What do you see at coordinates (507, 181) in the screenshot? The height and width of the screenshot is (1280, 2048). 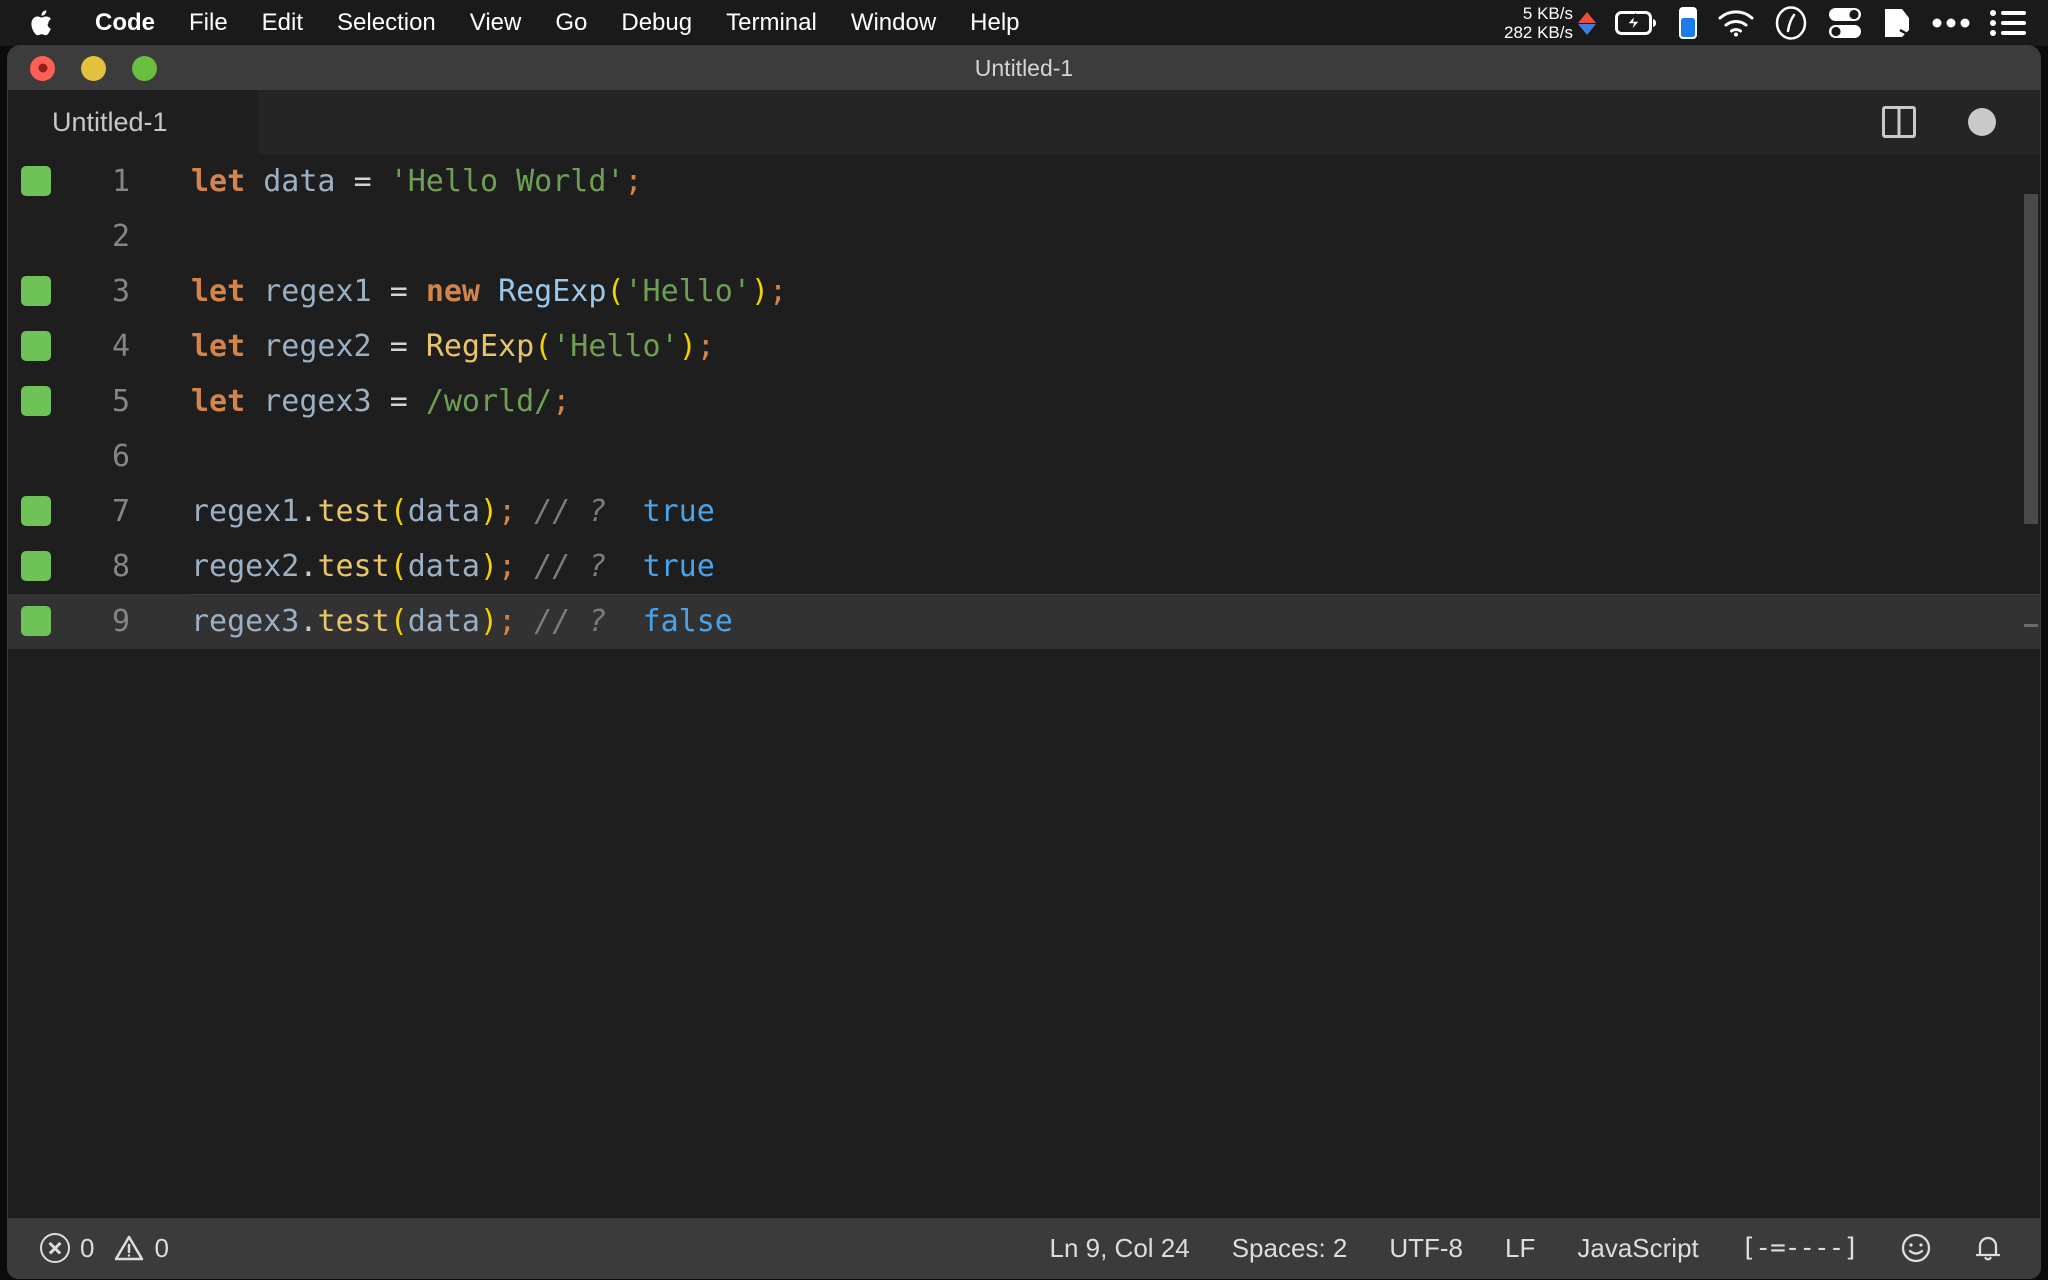 I see `code-token: 'Hello World'` at bounding box center [507, 181].